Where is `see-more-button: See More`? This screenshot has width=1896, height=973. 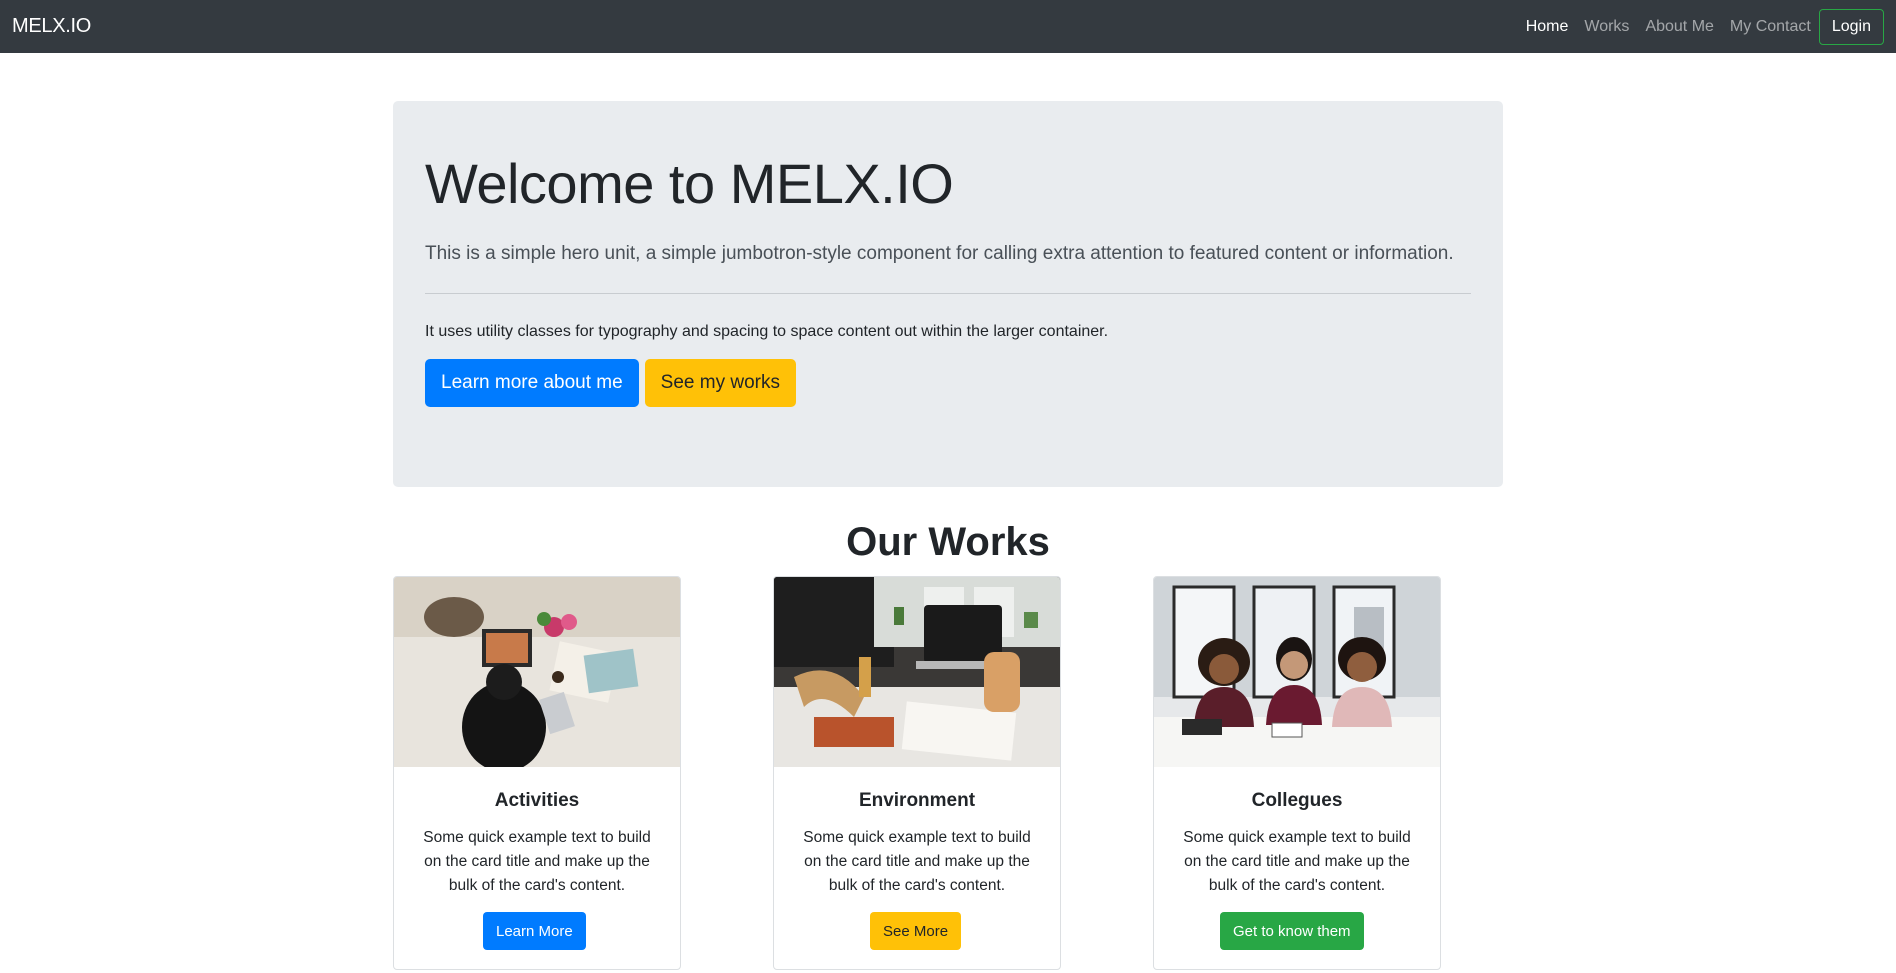
see-more-button: See More is located at coordinates (916, 931).